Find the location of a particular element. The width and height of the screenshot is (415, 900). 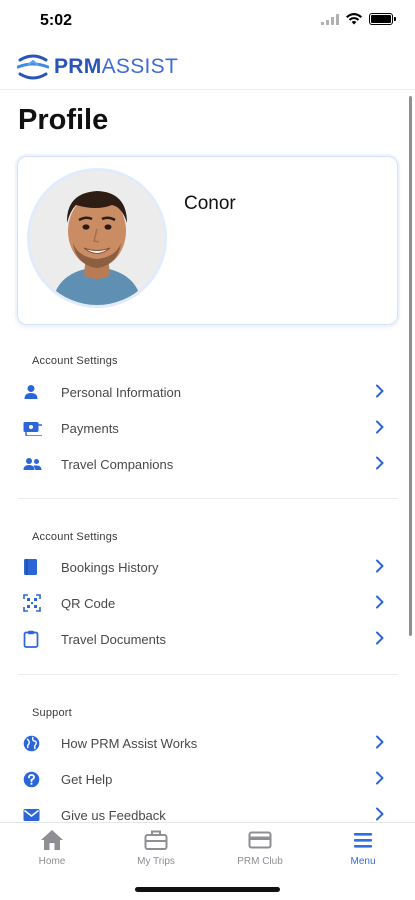

tab-my-trips: My Trips is located at coordinates (156, 848).